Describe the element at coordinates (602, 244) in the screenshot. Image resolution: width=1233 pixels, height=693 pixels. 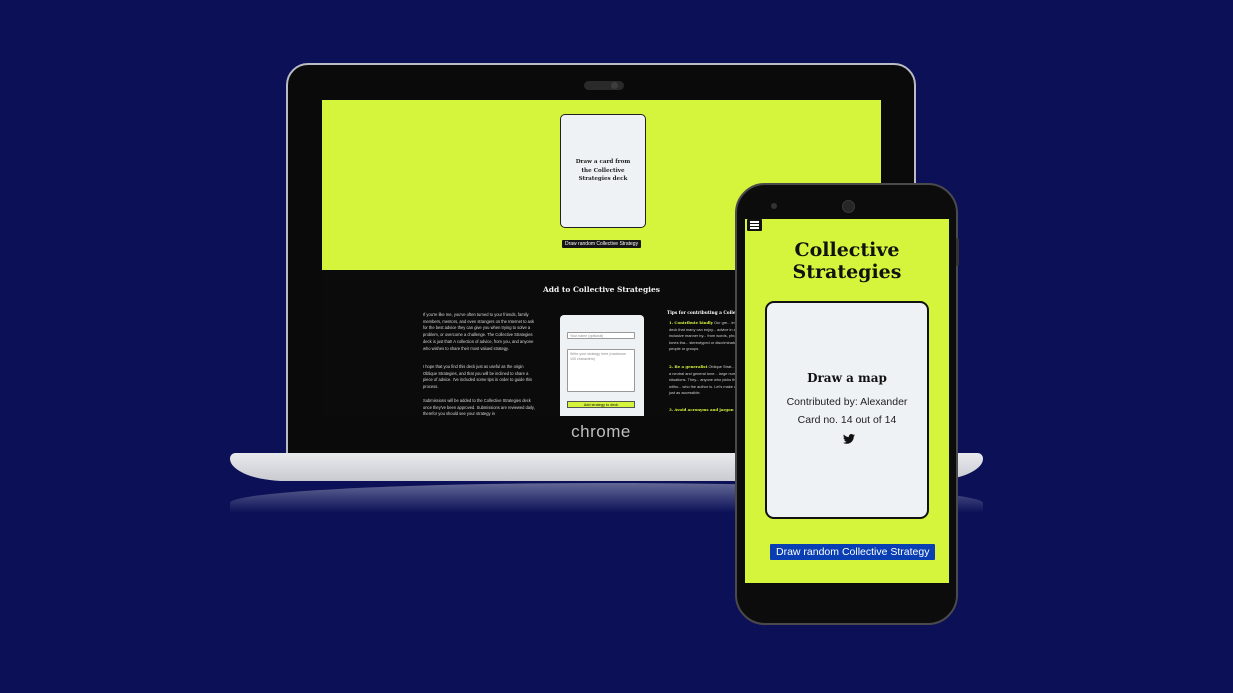
I see `desktop-draw-button: Draw random Collective Strategy` at that location.